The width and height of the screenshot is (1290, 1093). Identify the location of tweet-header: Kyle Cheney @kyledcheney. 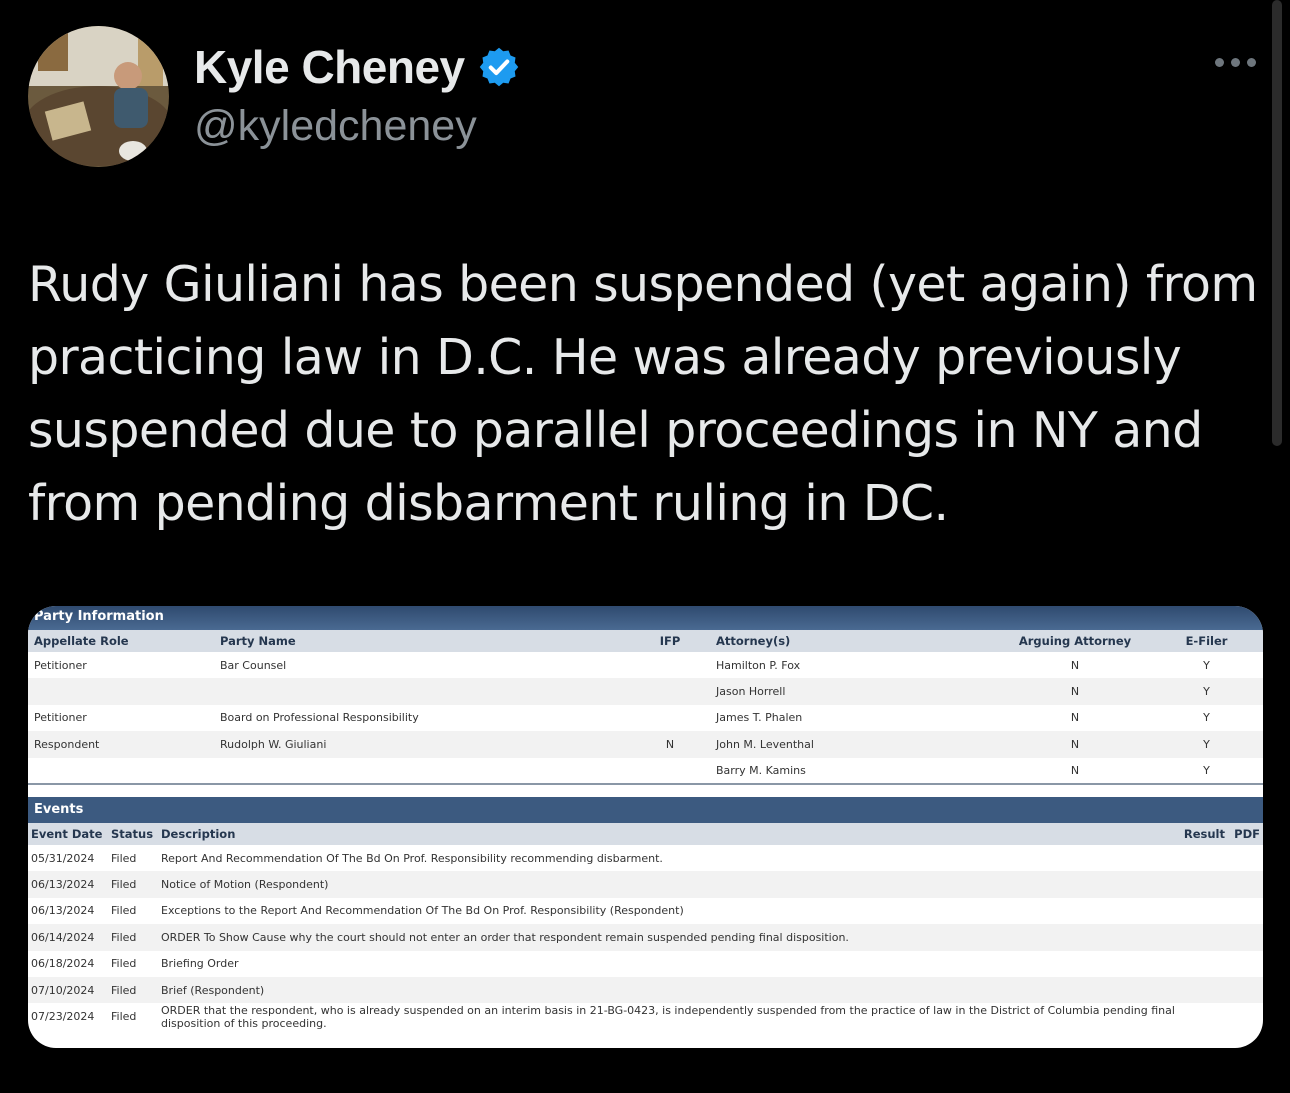
(648, 98).